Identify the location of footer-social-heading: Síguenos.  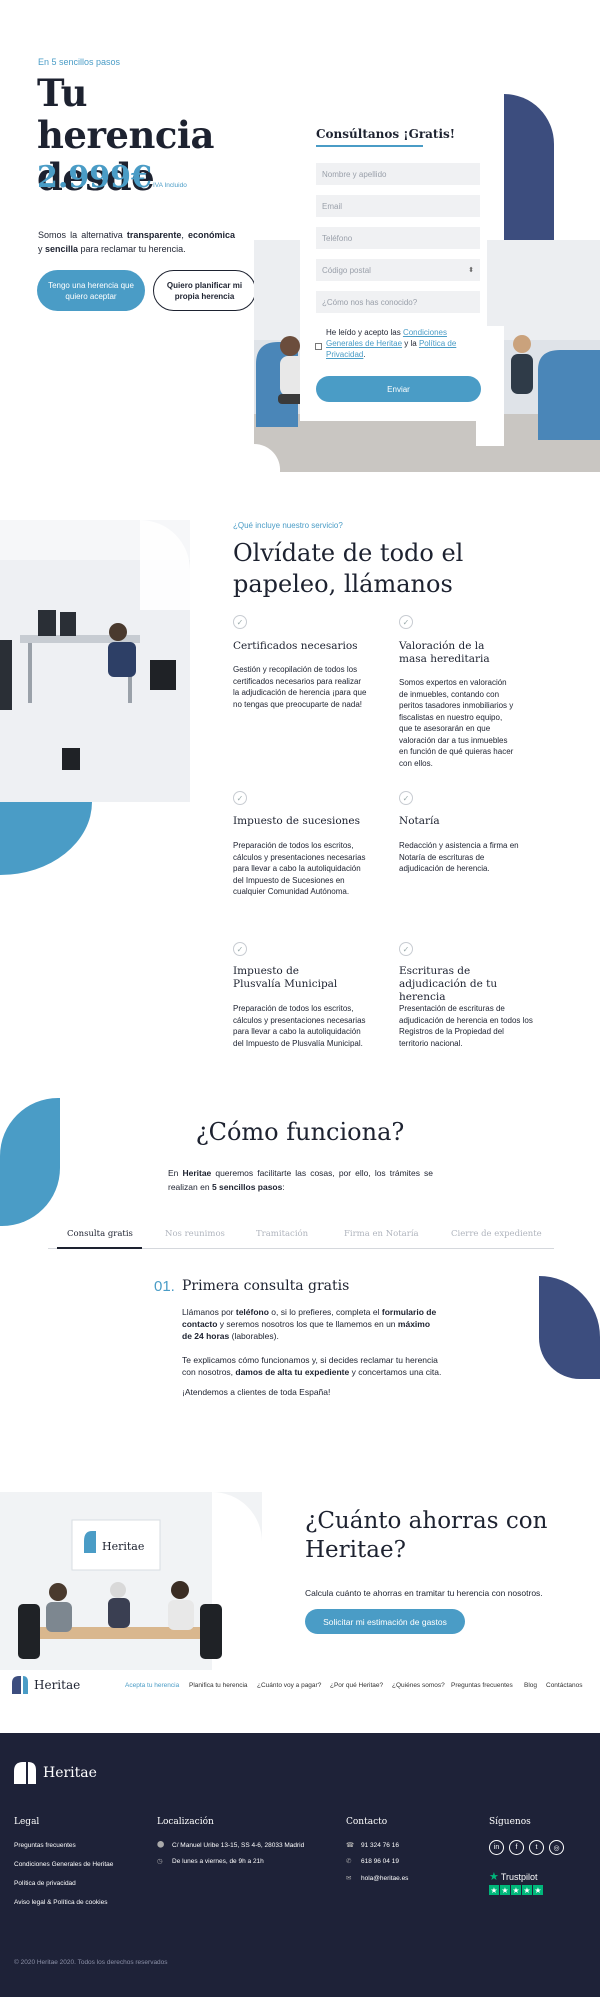
(510, 1822).